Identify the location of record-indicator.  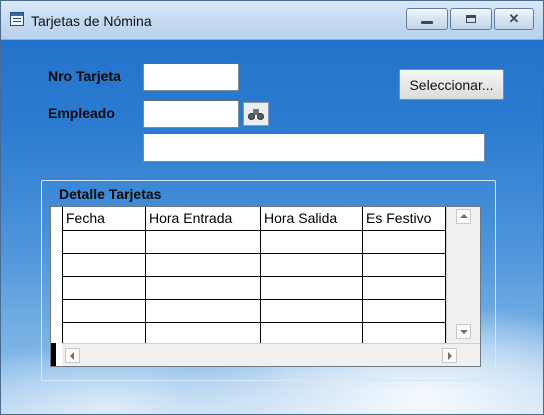
(53, 354).